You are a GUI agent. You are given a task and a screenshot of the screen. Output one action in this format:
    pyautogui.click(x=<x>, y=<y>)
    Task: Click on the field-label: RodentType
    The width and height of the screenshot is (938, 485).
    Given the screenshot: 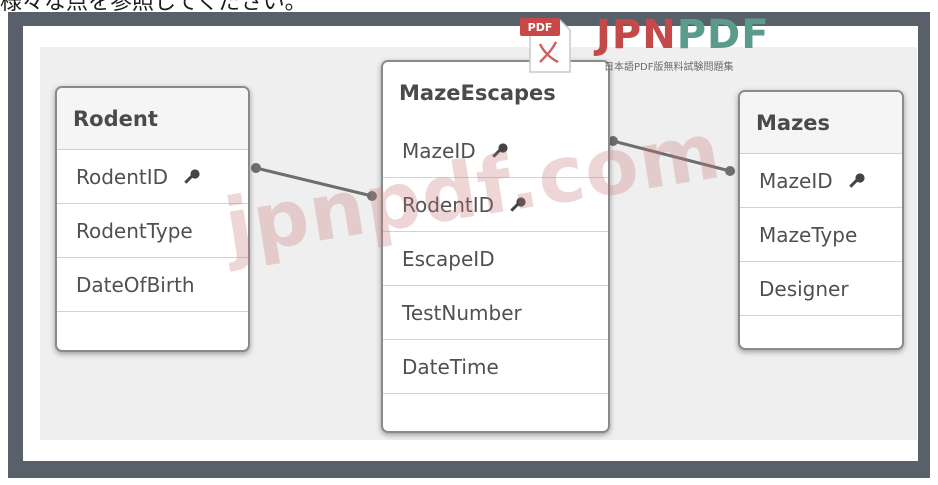 What is the action you would take?
    pyautogui.click(x=134, y=230)
    